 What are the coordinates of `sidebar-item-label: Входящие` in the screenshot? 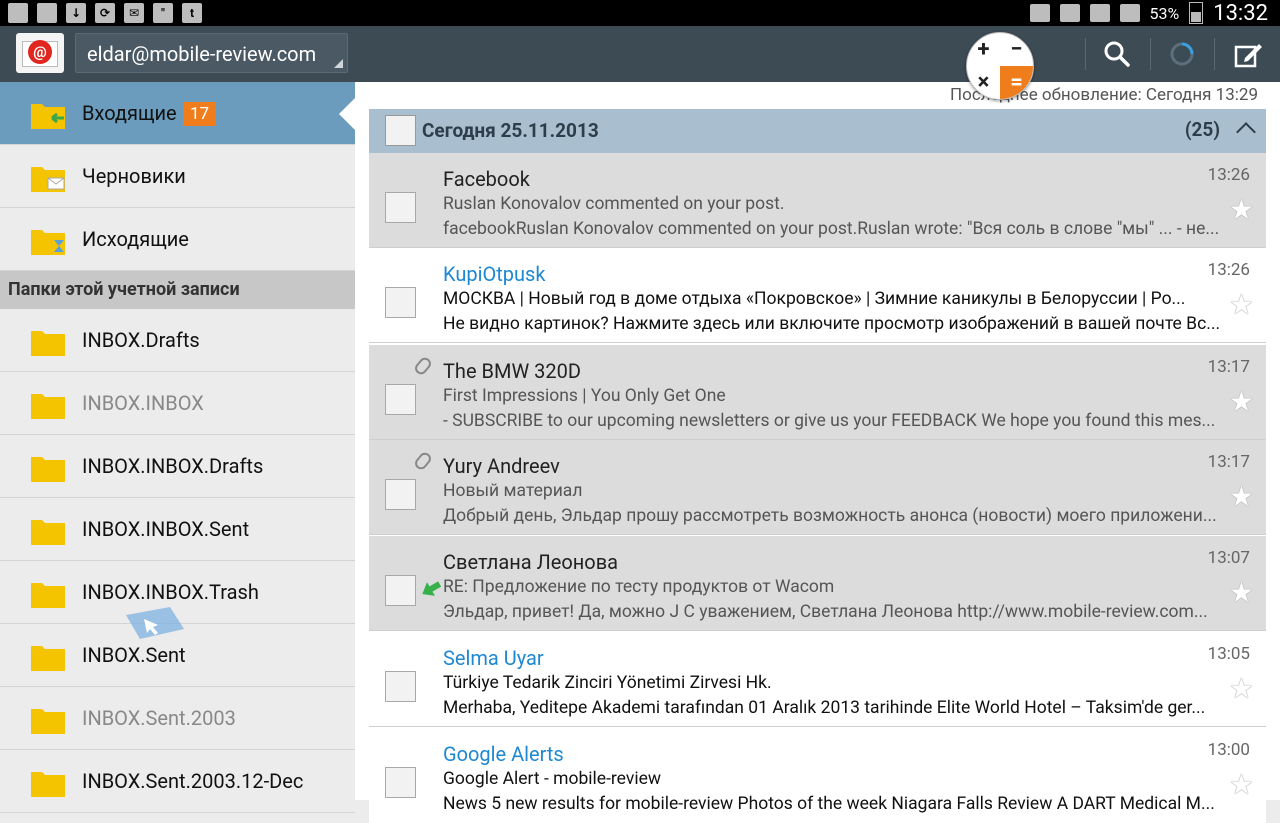 It's located at (129, 113).